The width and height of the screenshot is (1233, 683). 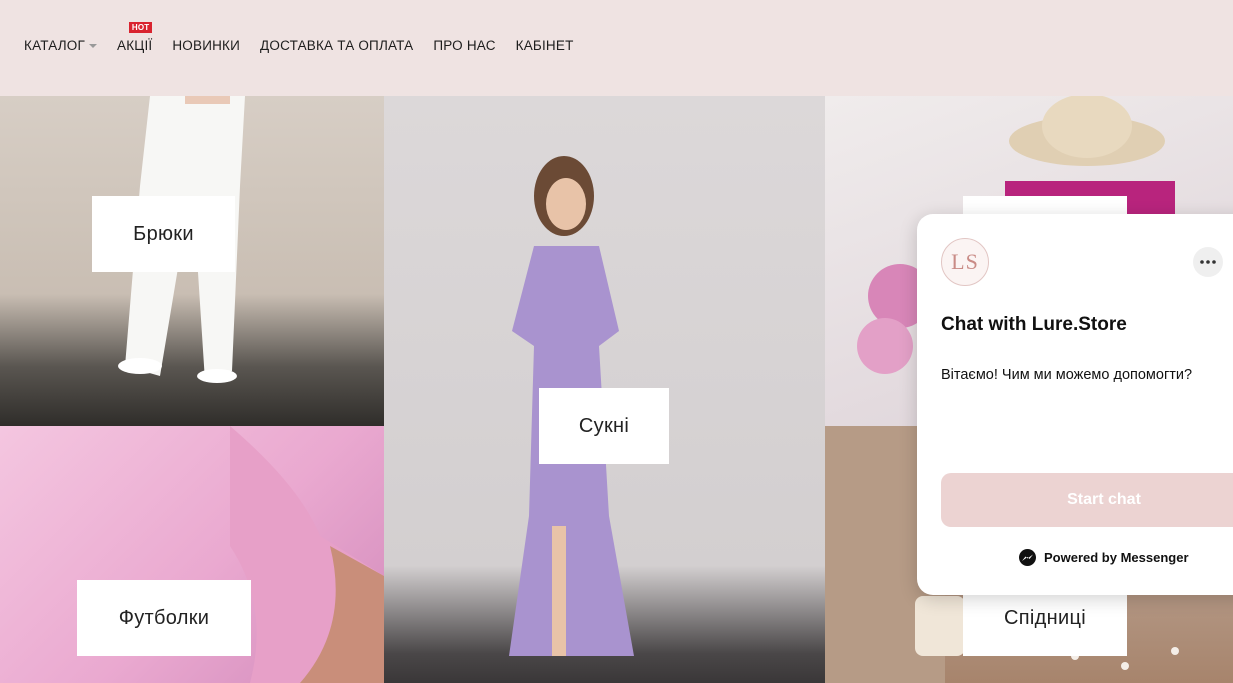 I want to click on nav-about: ПРО НАС, so click(x=464, y=45).